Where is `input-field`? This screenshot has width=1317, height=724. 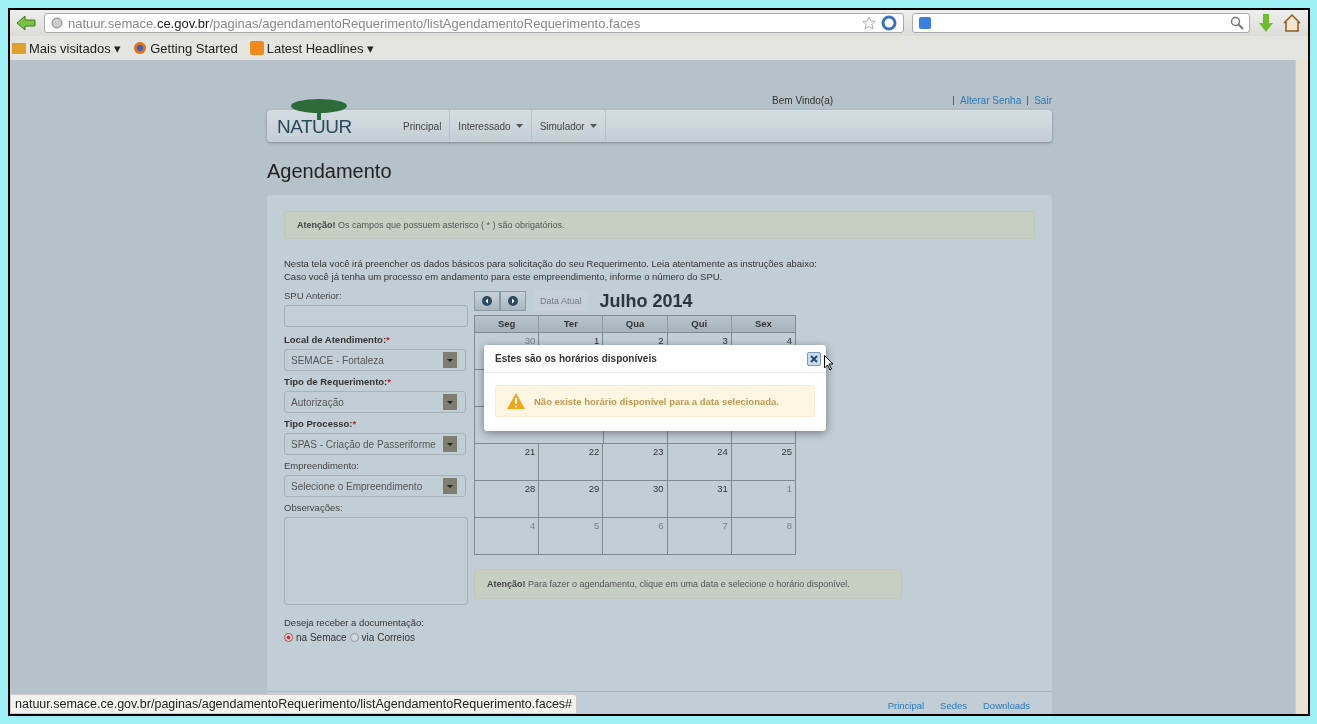 input-field is located at coordinates (376, 316).